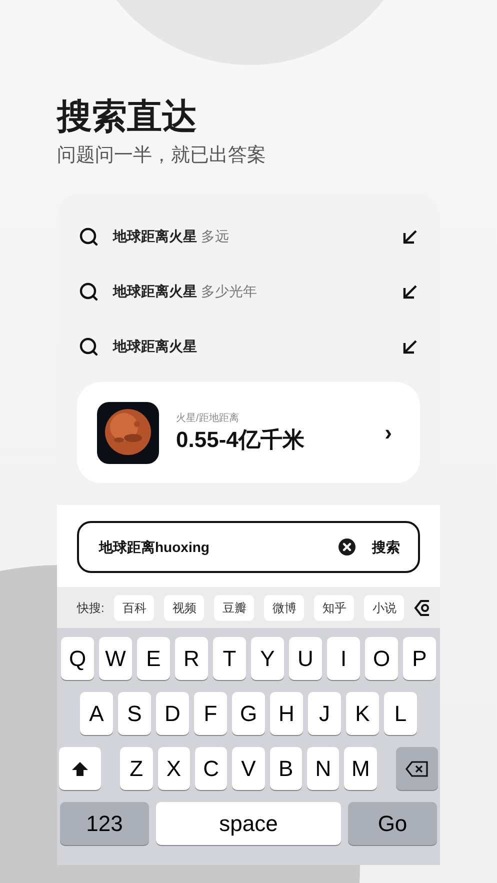  I want to click on backspace-key, so click(417, 768).